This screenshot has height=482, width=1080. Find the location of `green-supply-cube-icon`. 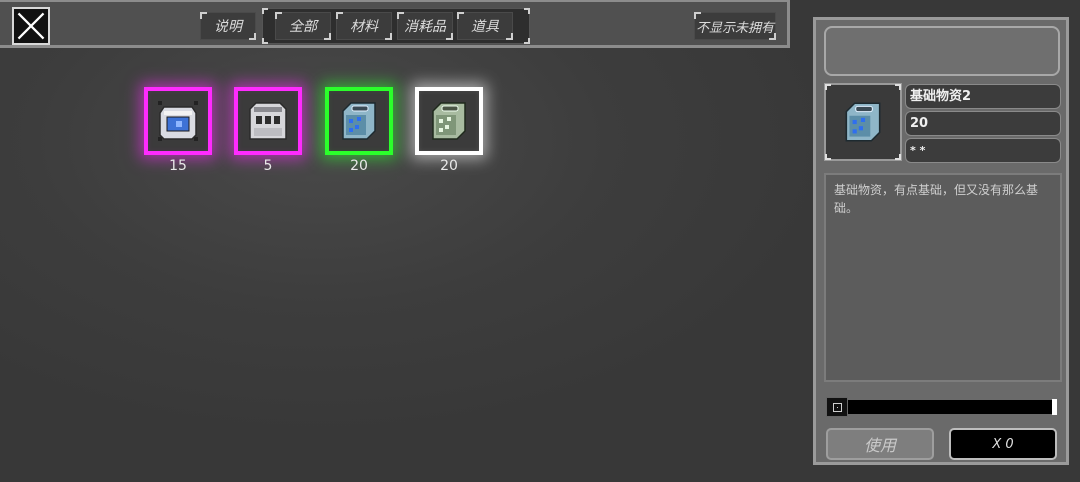

green-supply-cube-icon is located at coordinates (449, 121).